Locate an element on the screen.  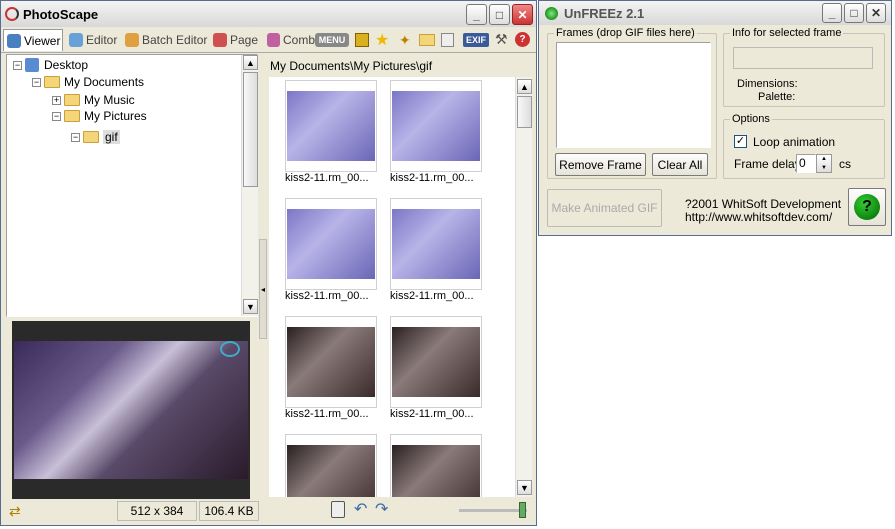
photoscape-titlebar: PhotoScape _ □ ✕ is located at coordinates (268, 14).